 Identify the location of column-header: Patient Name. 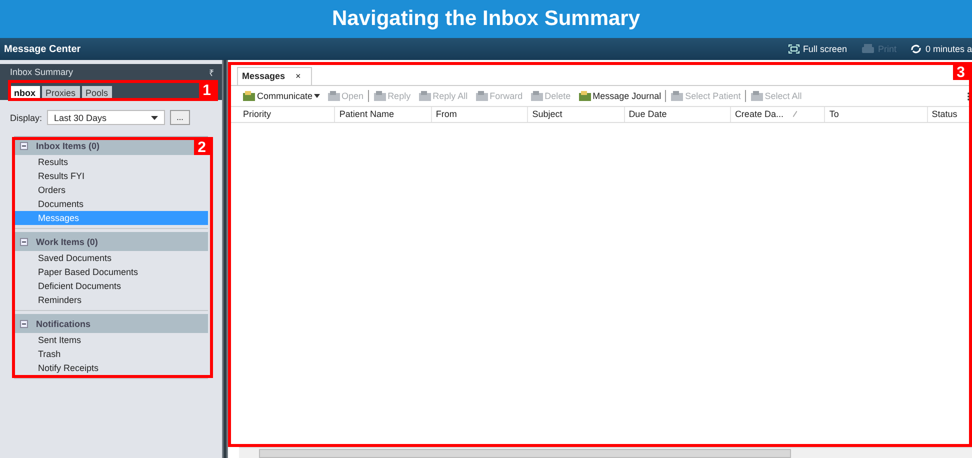
(383, 114).